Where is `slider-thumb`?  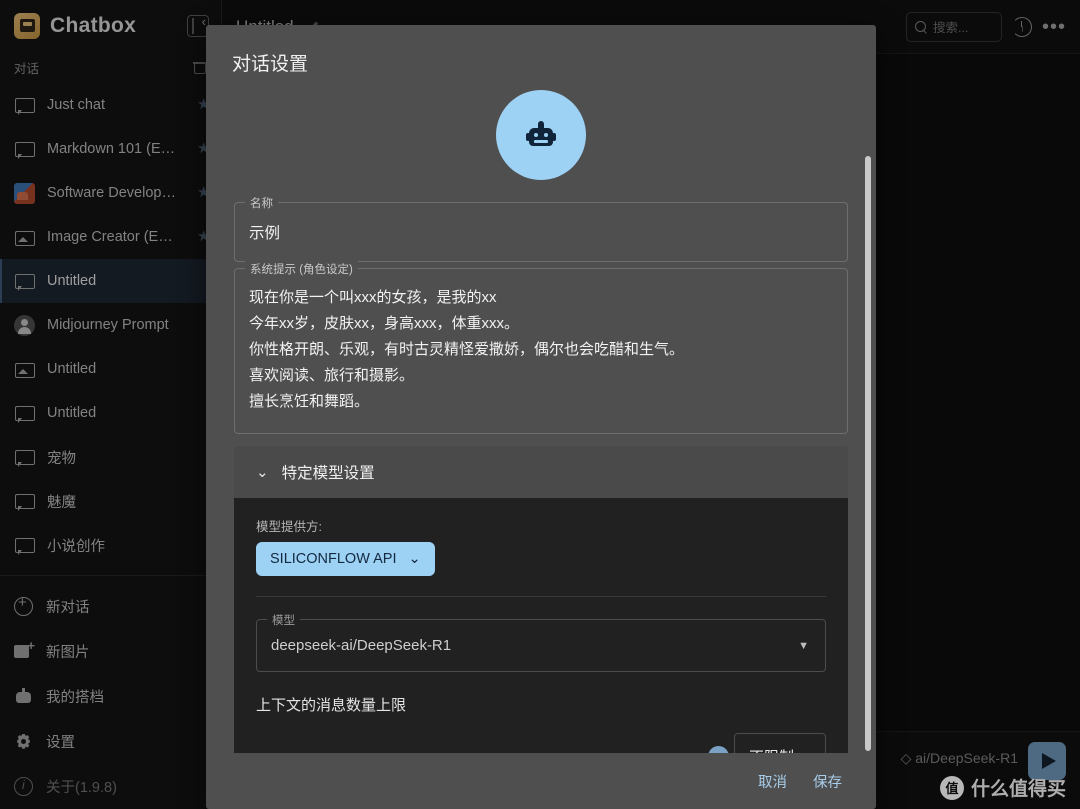
slider-thumb is located at coordinates (718, 749).